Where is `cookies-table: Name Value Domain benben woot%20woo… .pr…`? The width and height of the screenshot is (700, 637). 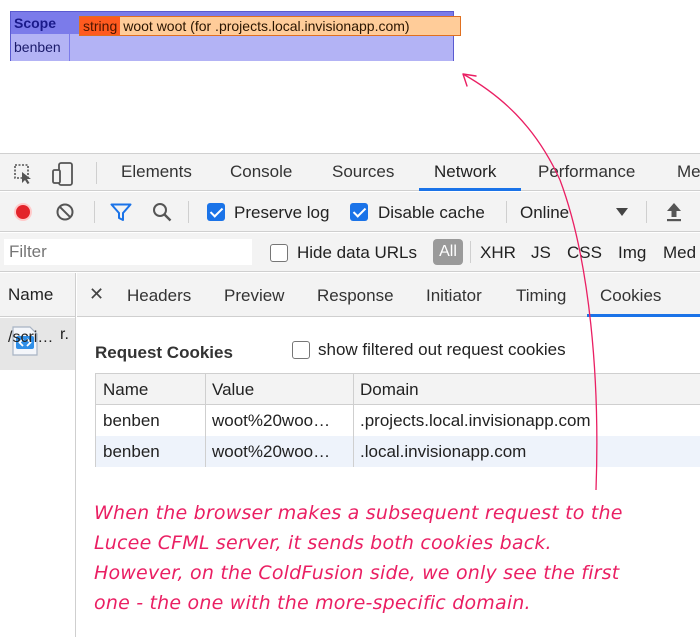
cookies-table: Name Value Domain benben woot%20woo… .pr… is located at coordinates (397, 420).